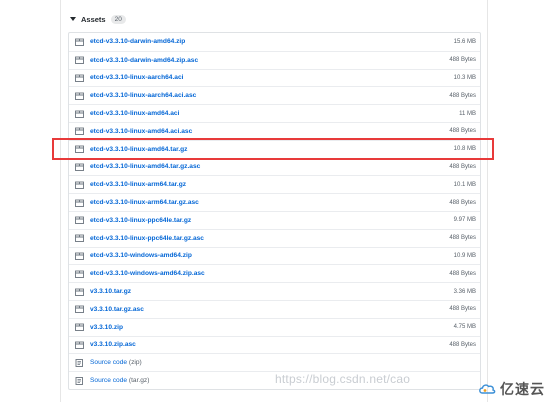 This screenshot has height=402, width=553. I want to click on caret-down-icon, so click(73, 19).